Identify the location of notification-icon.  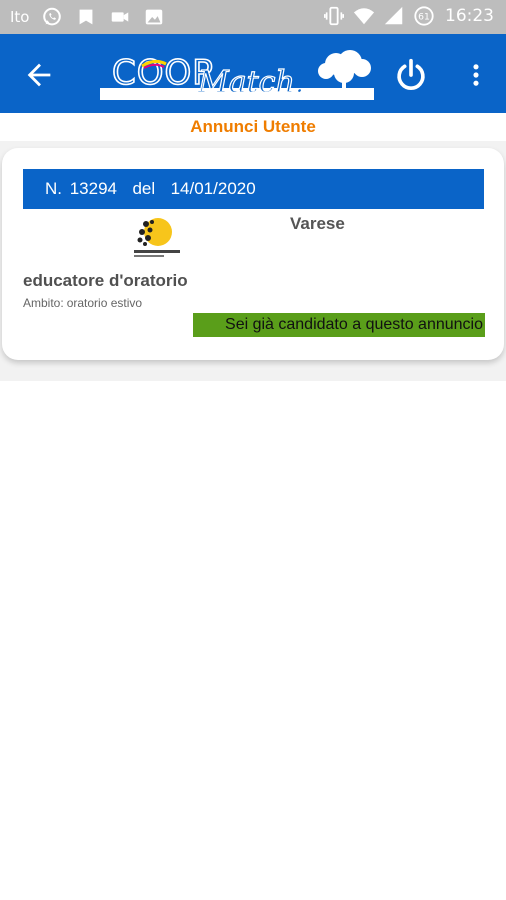
(86, 17).